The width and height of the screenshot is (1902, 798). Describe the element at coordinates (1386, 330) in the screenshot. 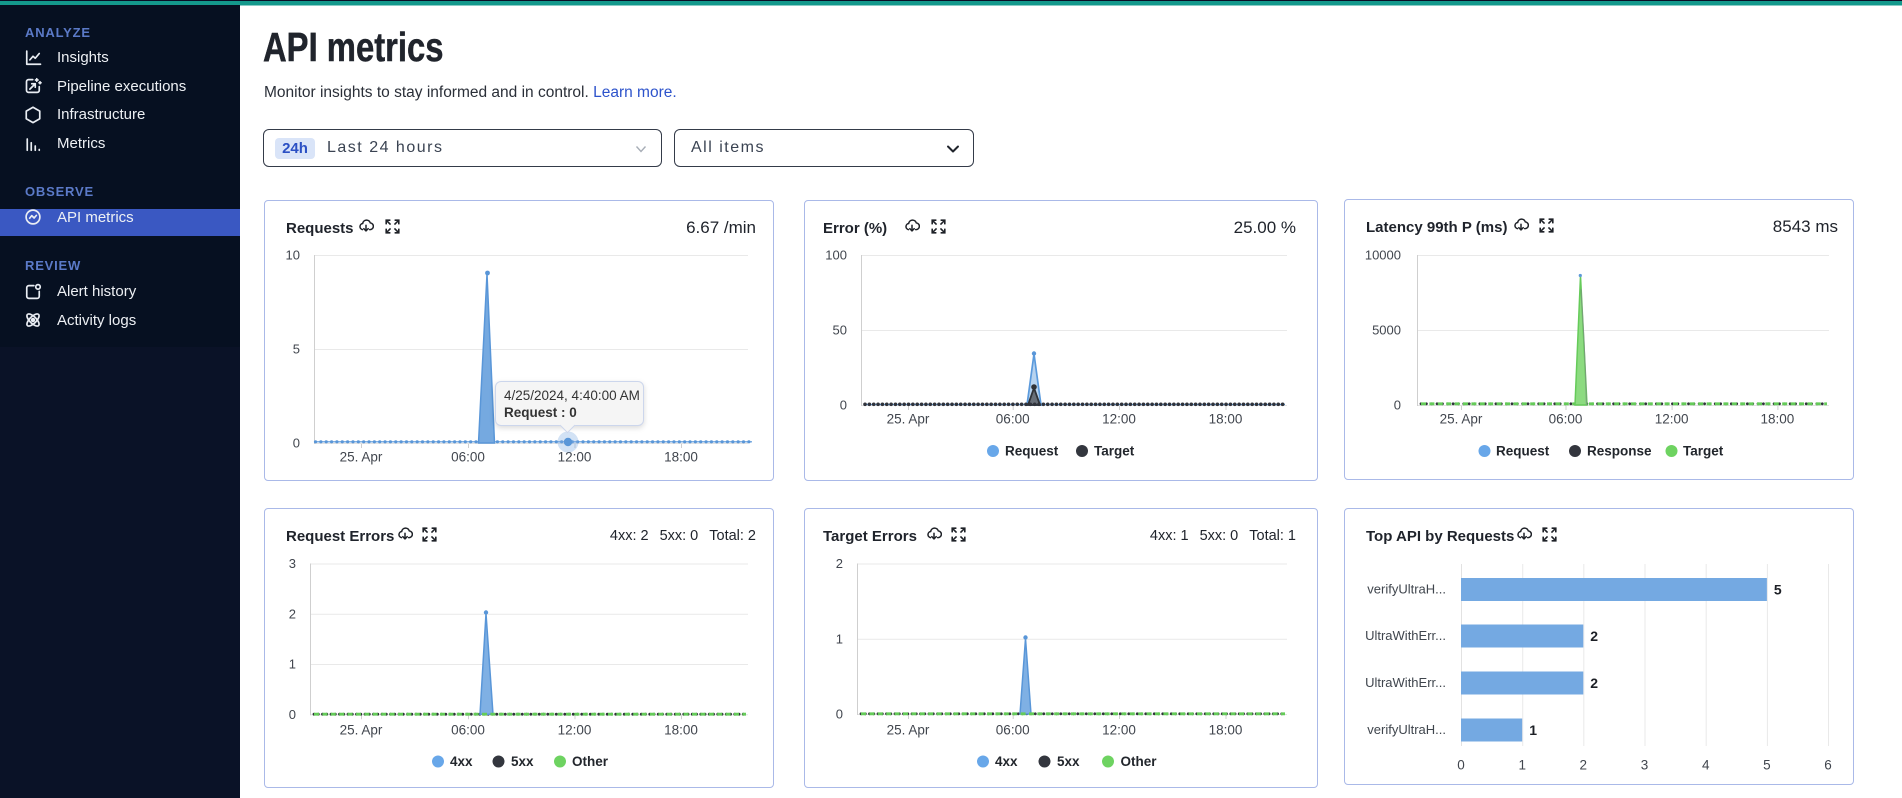

I see `svg-text: 5000` at that location.